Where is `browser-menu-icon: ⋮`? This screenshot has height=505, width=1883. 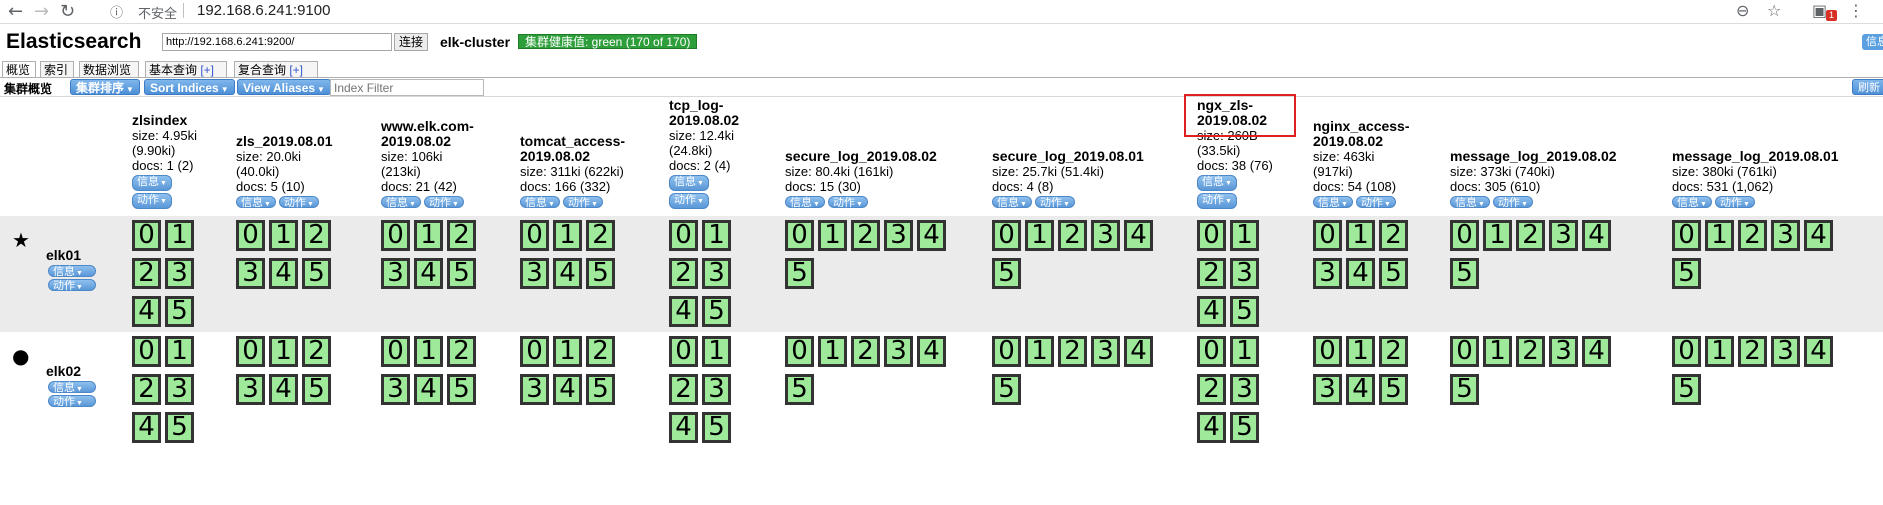 browser-menu-icon: ⋮ is located at coordinates (1856, 10).